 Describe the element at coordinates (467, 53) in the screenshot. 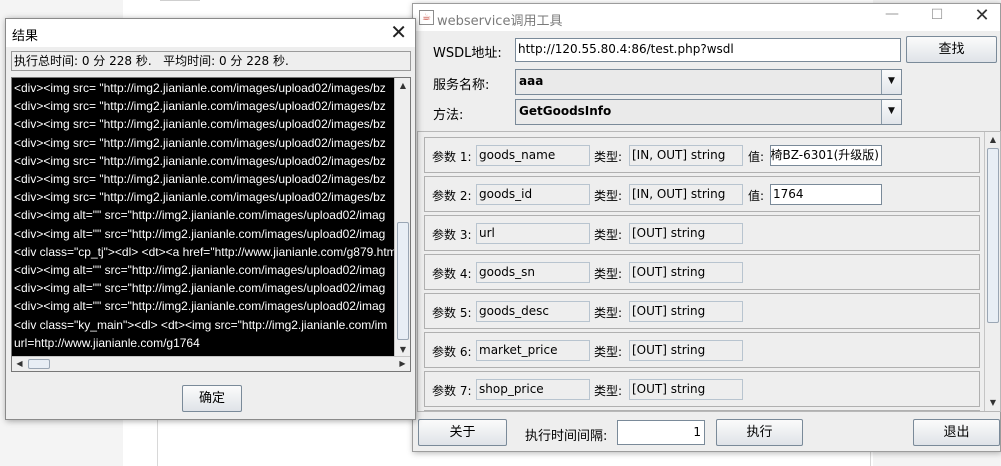

I see `wsdl-label: WSDL地址:` at that location.